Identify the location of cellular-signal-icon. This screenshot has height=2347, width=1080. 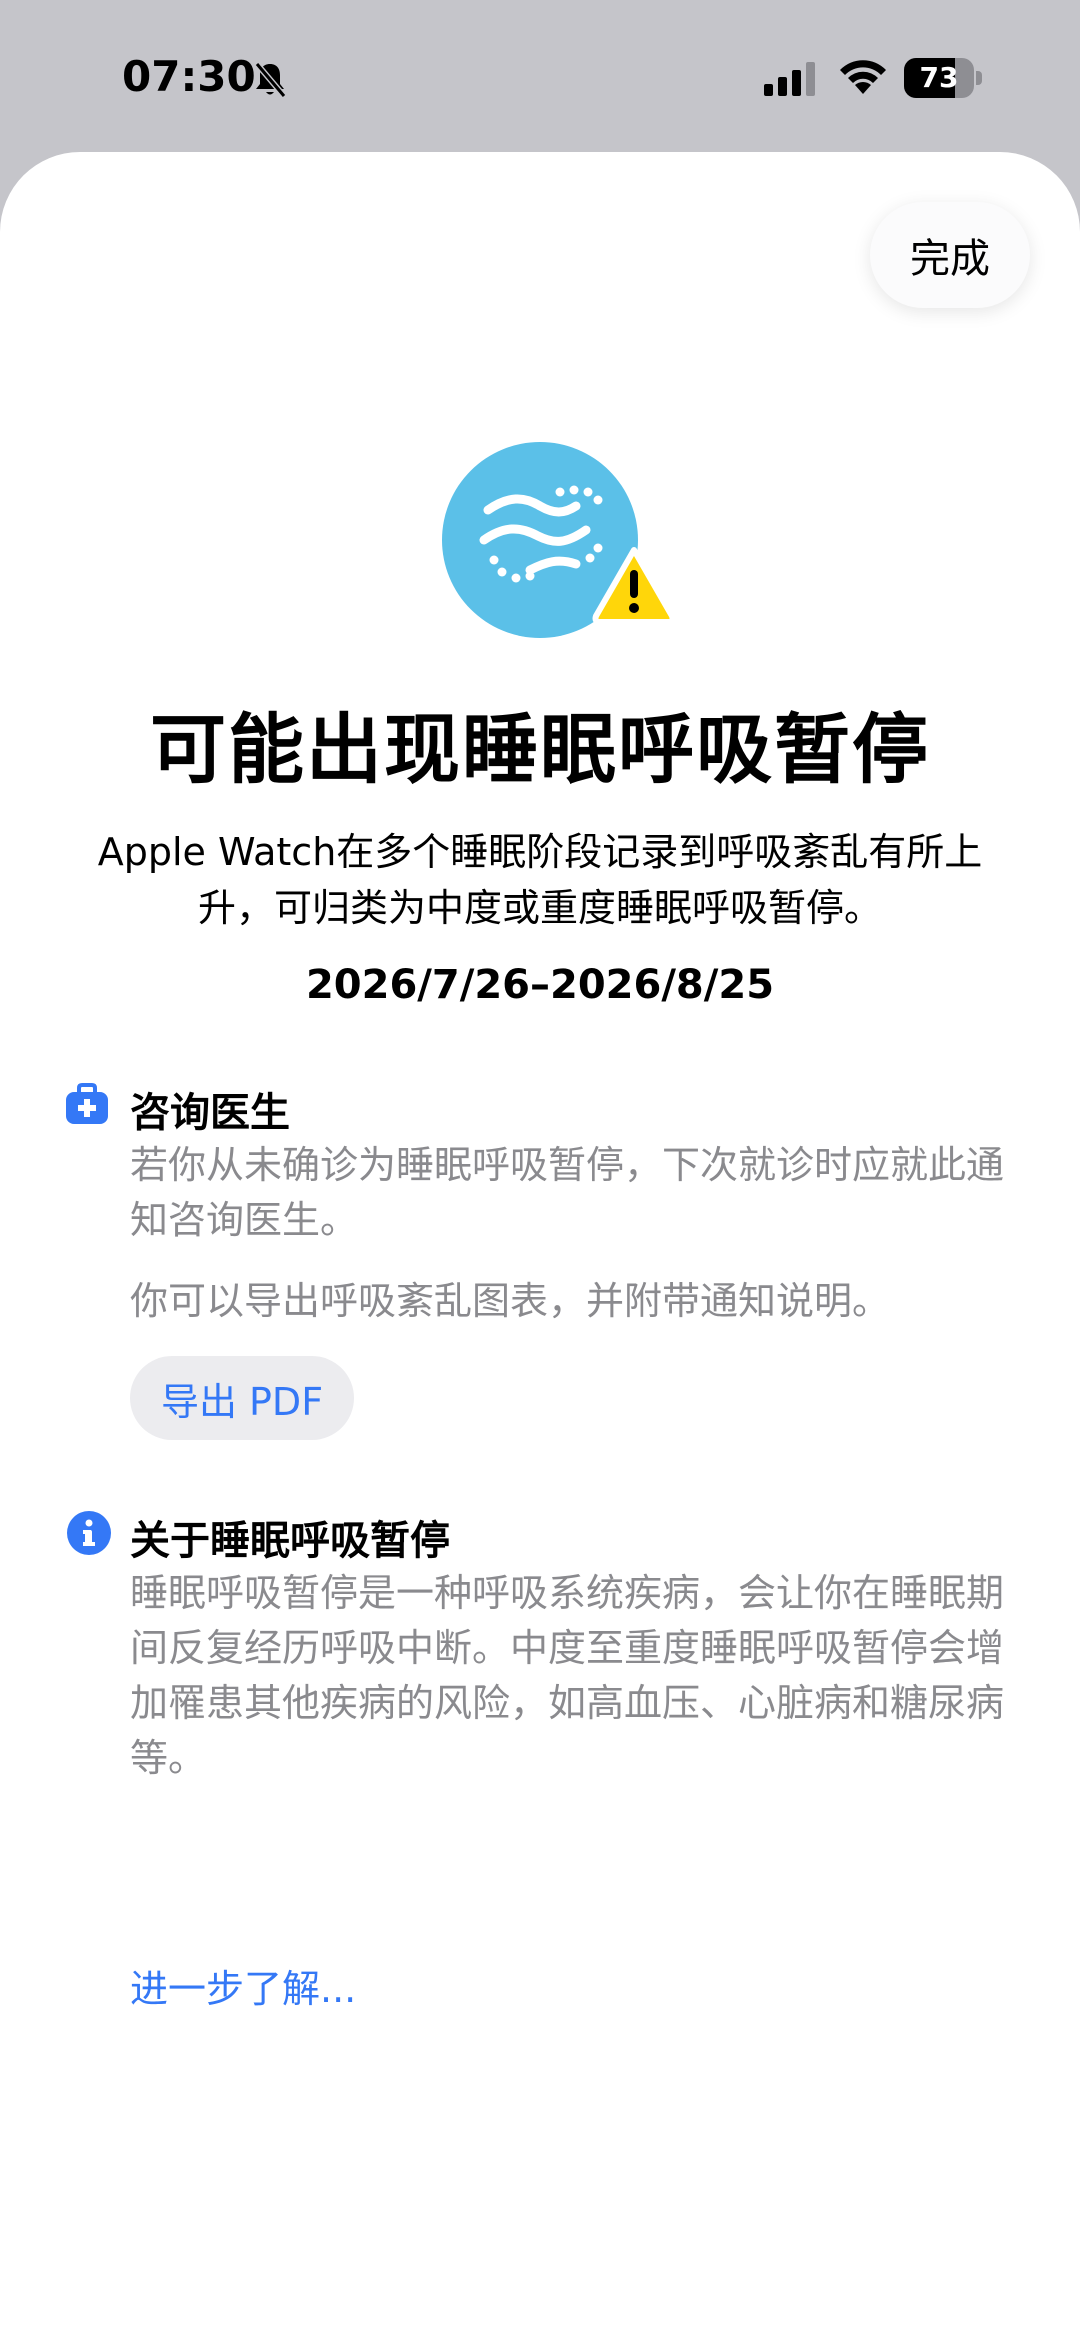
(789, 79).